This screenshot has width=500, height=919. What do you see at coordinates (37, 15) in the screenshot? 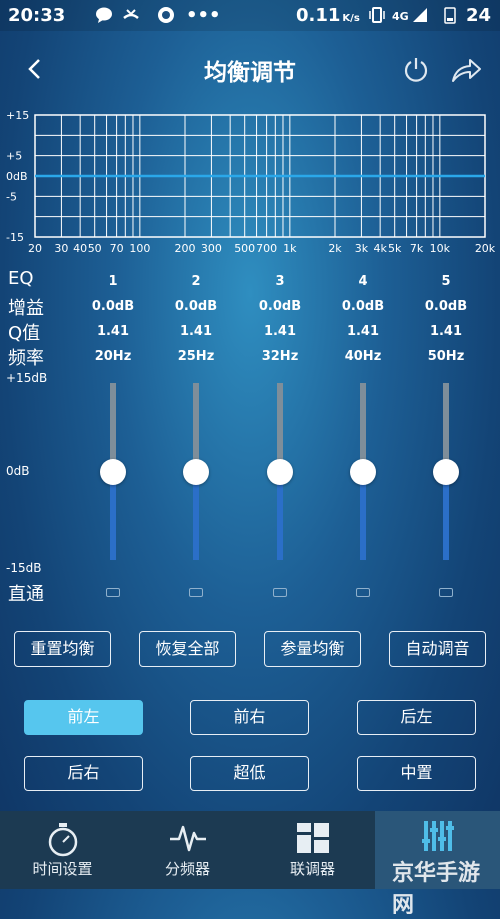
I see `status-time: 20:33` at bounding box center [37, 15].